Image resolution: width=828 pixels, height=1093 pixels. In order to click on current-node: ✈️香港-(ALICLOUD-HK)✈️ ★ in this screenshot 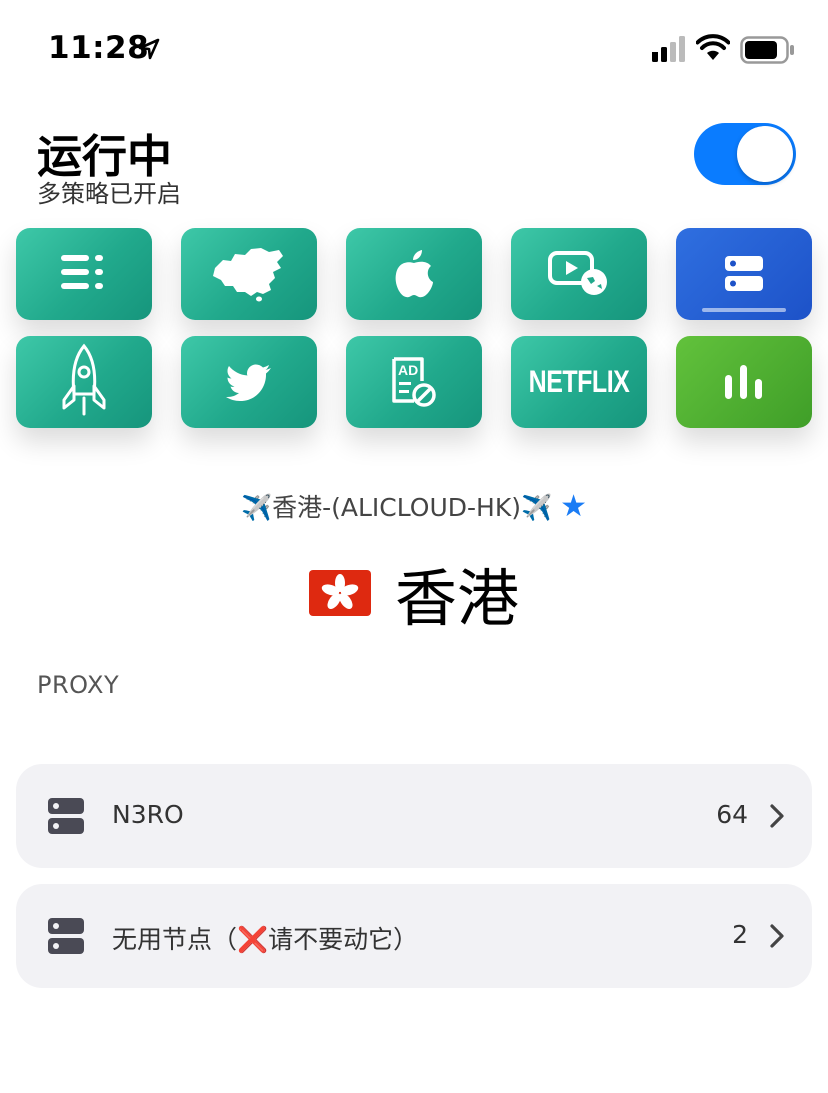, I will do `click(414, 506)`.